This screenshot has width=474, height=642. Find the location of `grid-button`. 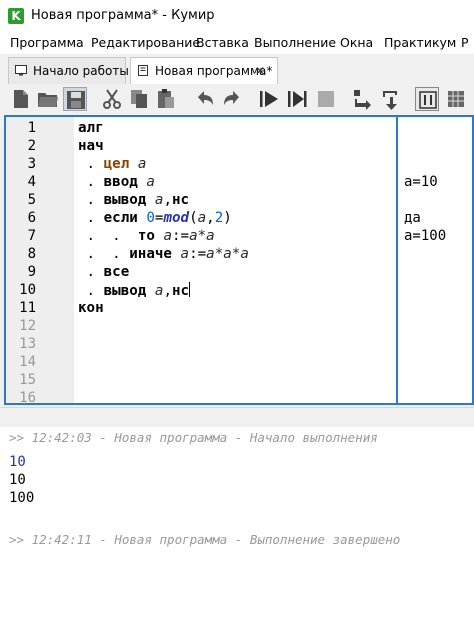

grid-button is located at coordinates (456, 99).